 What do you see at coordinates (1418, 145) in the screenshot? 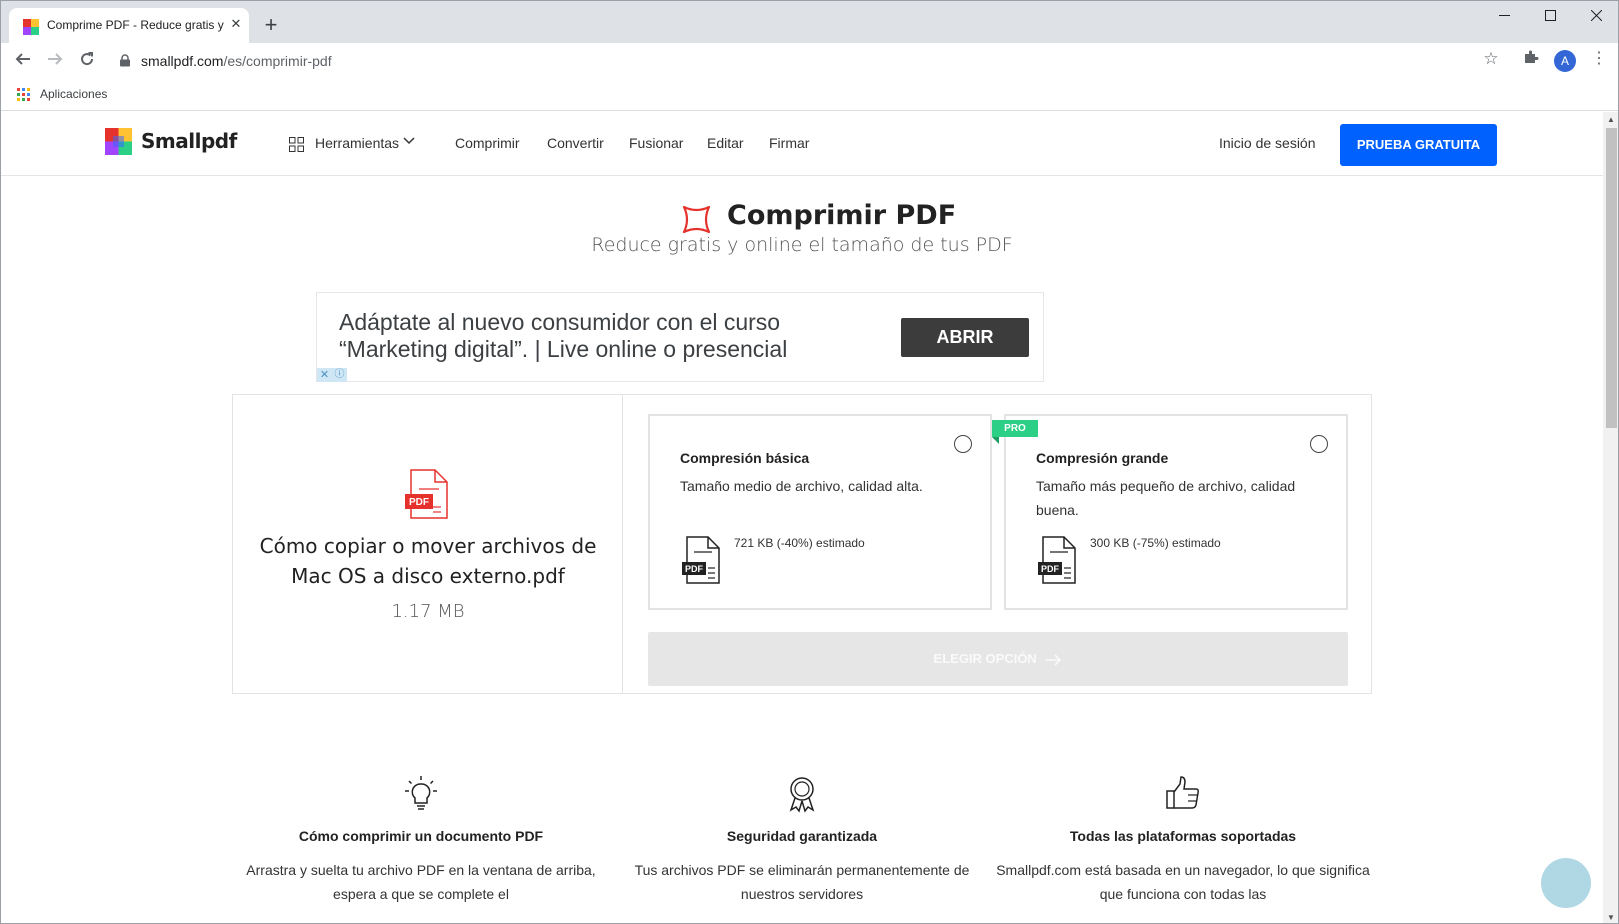
I see `free-trial-button: PRUEBA GRATUITA` at bounding box center [1418, 145].